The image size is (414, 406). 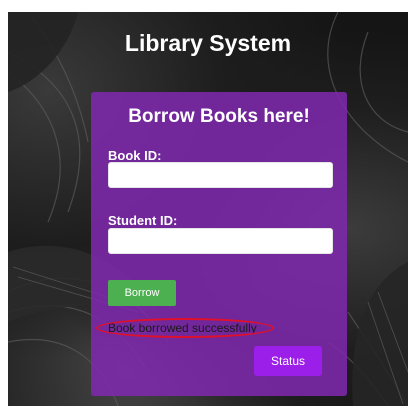 What do you see at coordinates (143, 220) in the screenshot?
I see `student-id-label: Student ID:` at bounding box center [143, 220].